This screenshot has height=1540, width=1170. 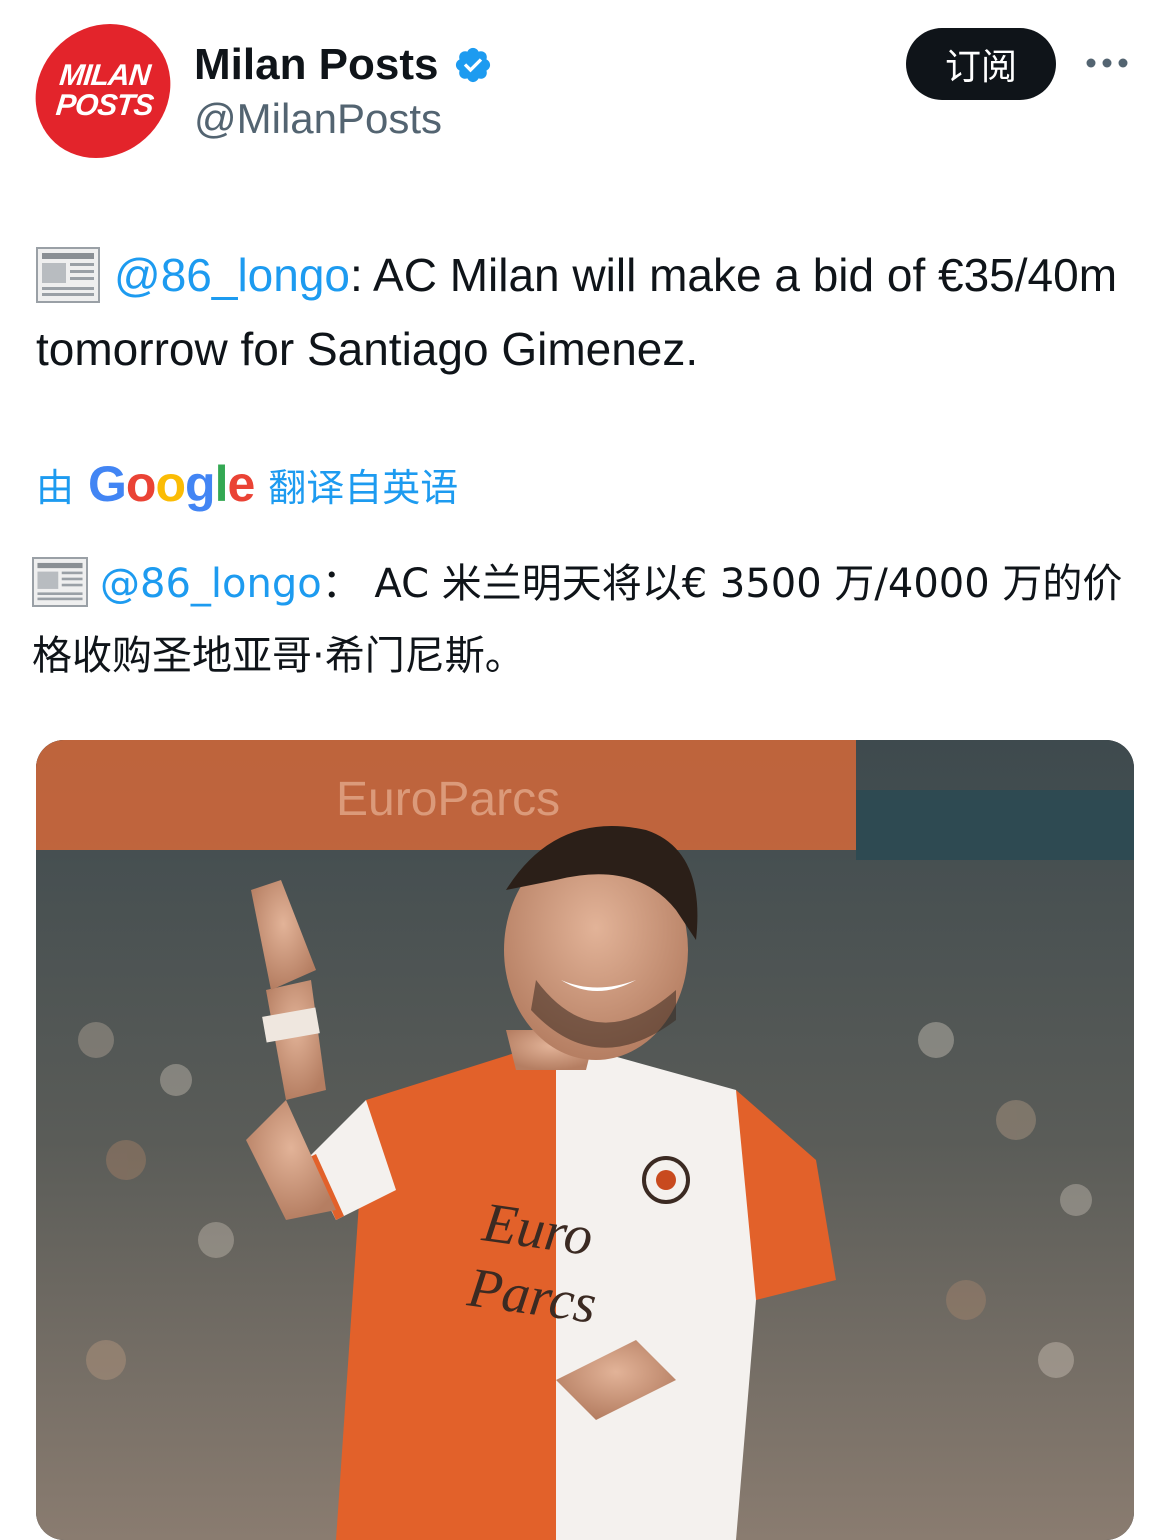 I want to click on more-dots-icon, so click(x=1107, y=63).